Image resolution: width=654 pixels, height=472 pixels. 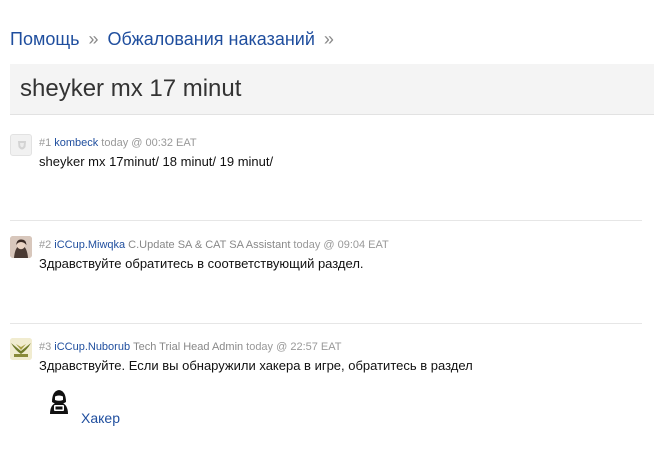 I want to click on post-author-role: Tech Trial Head Admin, so click(x=188, y=347).